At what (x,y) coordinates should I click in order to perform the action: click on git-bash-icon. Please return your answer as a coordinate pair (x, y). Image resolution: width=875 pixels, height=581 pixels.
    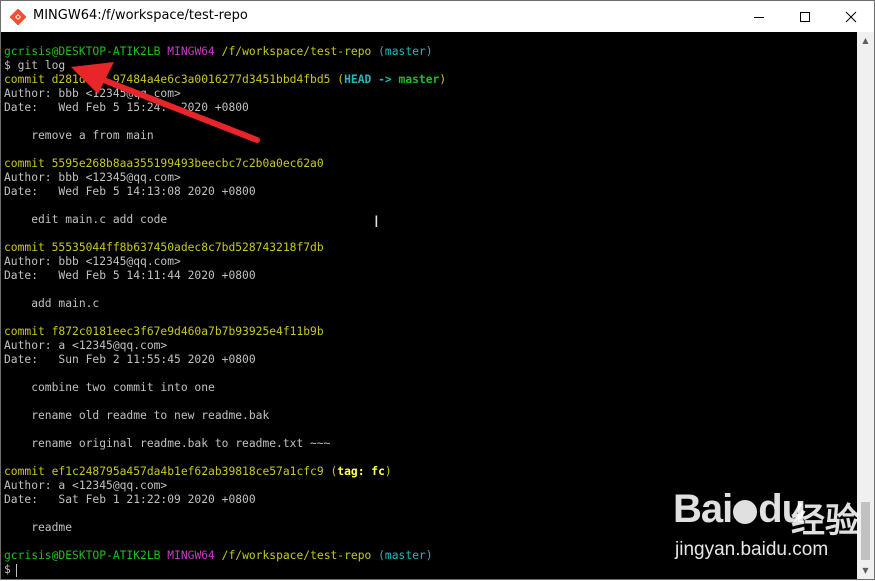
    Looking at the image, I should click on (18, 17).